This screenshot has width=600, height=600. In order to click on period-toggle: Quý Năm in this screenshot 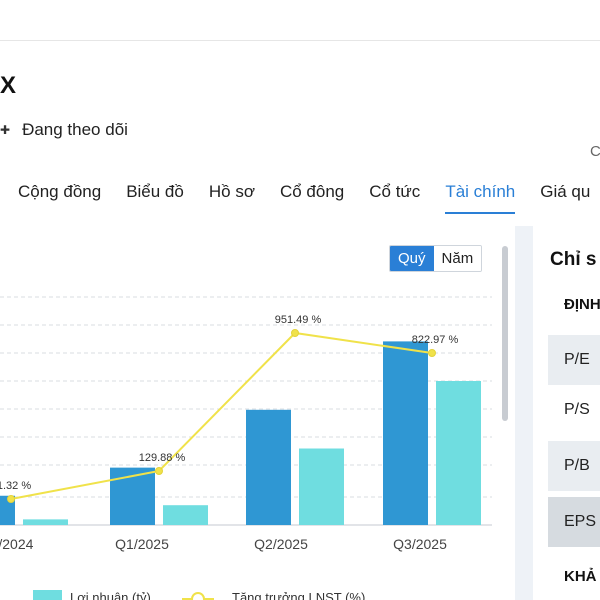, I will do `click(436, 258)`.